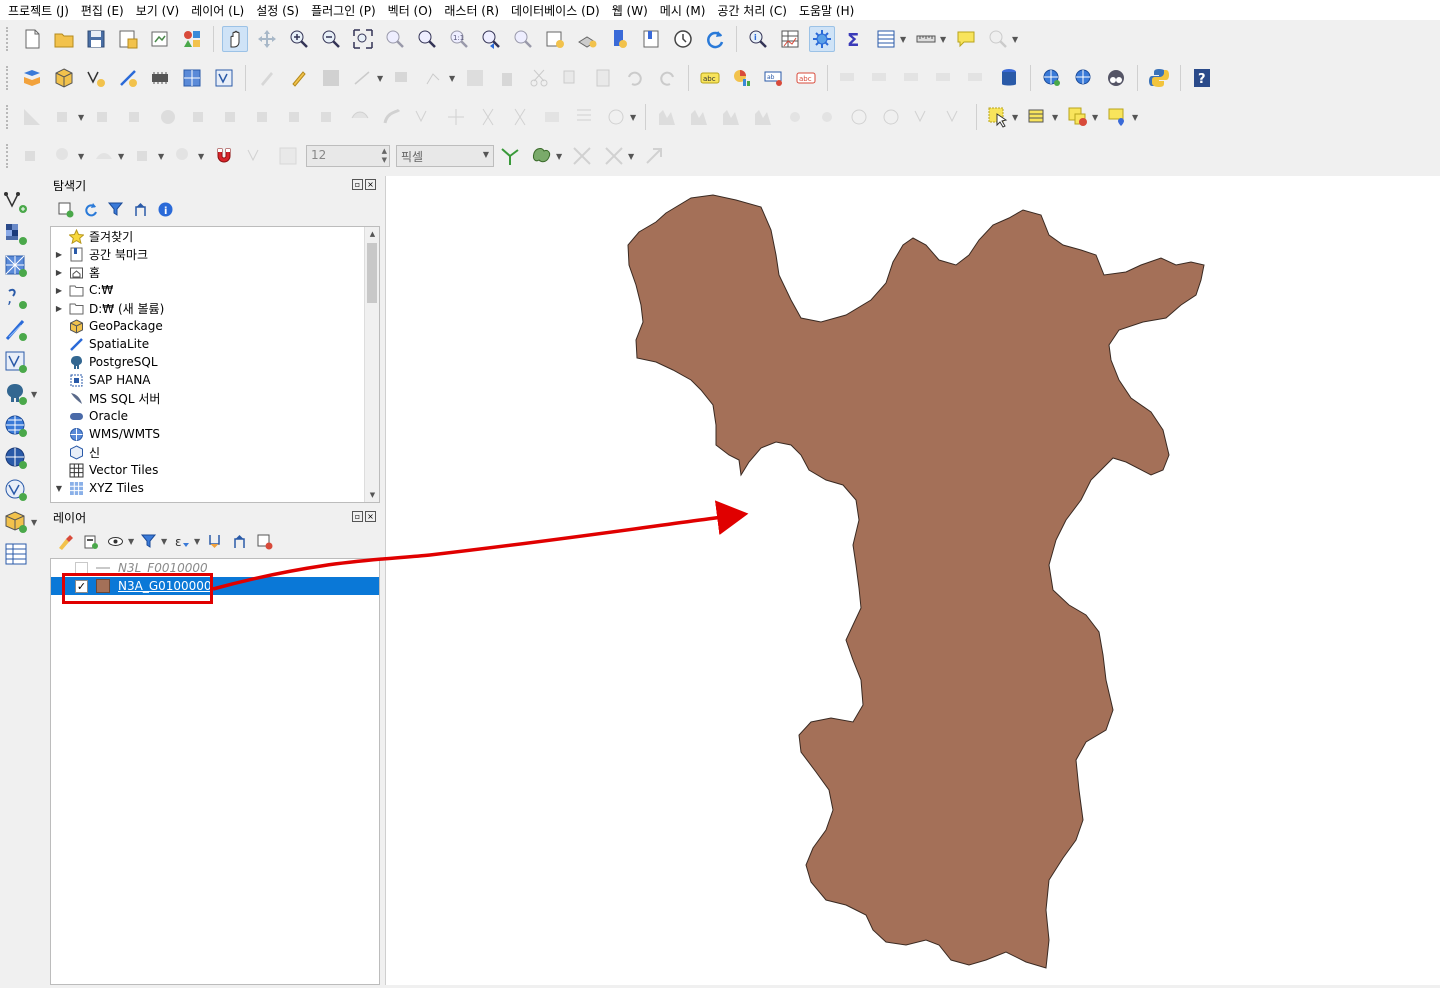 Image resolution: width=1440 pixels, height=988 pixels. Describe the element at coordinates (64, 117) in the screenshot. I see `move-feature-icon` at that location.